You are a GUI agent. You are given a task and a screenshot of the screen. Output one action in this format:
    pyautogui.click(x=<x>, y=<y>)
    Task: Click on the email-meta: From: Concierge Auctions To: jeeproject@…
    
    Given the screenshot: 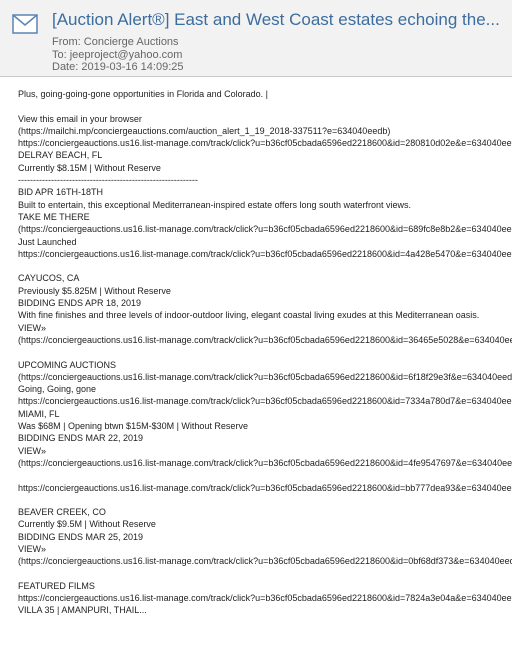 What is the action you would take?
    pyautogui.click(x=118, y=55)
    